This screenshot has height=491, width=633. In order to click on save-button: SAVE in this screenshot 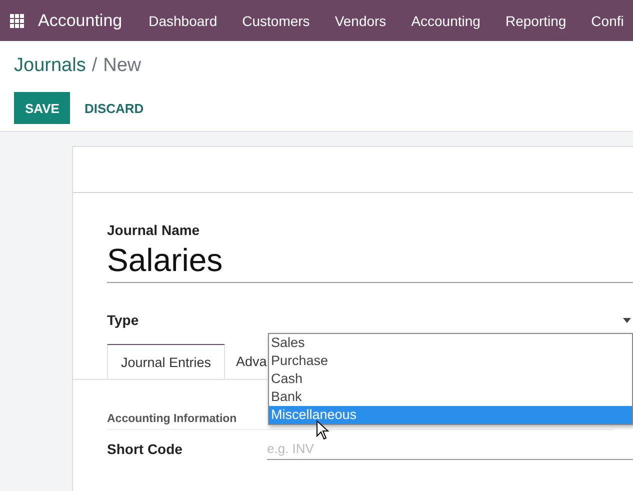, I will do `click(42, 108)`.